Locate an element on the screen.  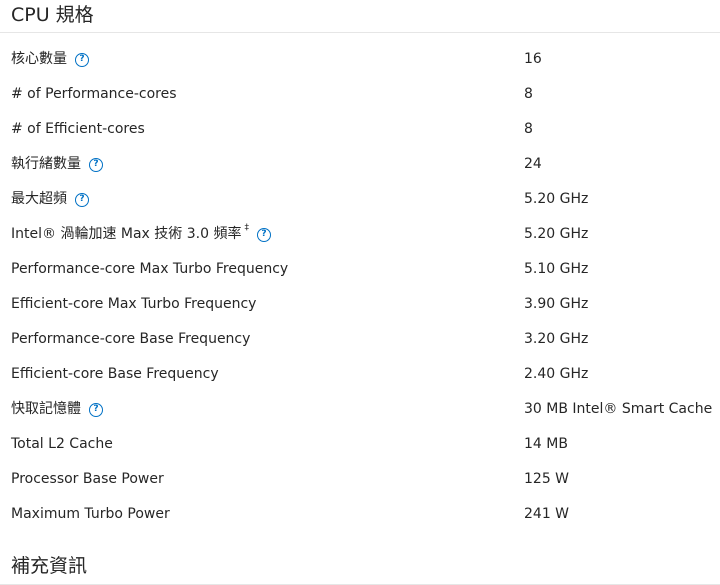
spec-value: 2.40 GHz is located at coordinates (556, 374).